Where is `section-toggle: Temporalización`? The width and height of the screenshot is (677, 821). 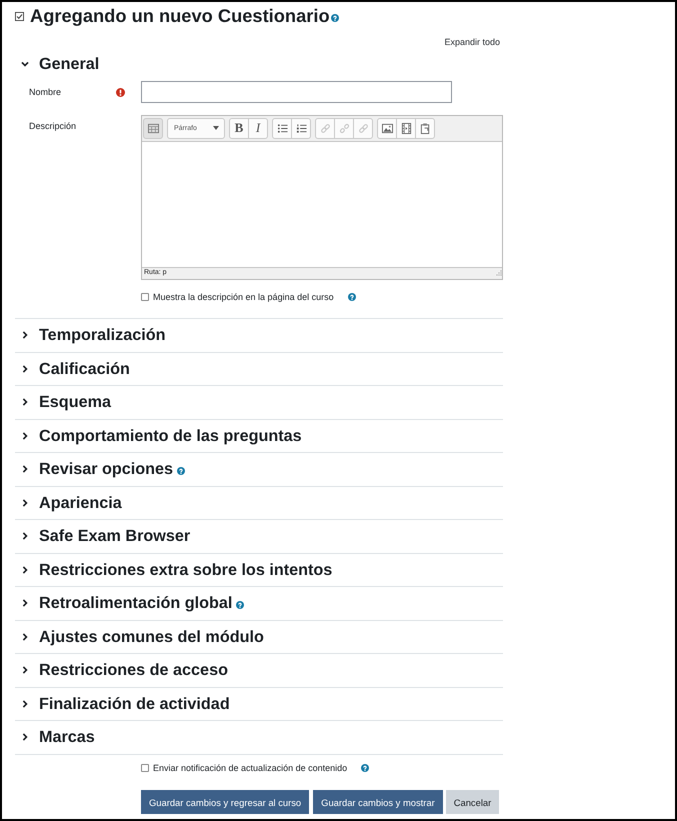
section-toggle: Temporalización is located at coordinates (93, 335).